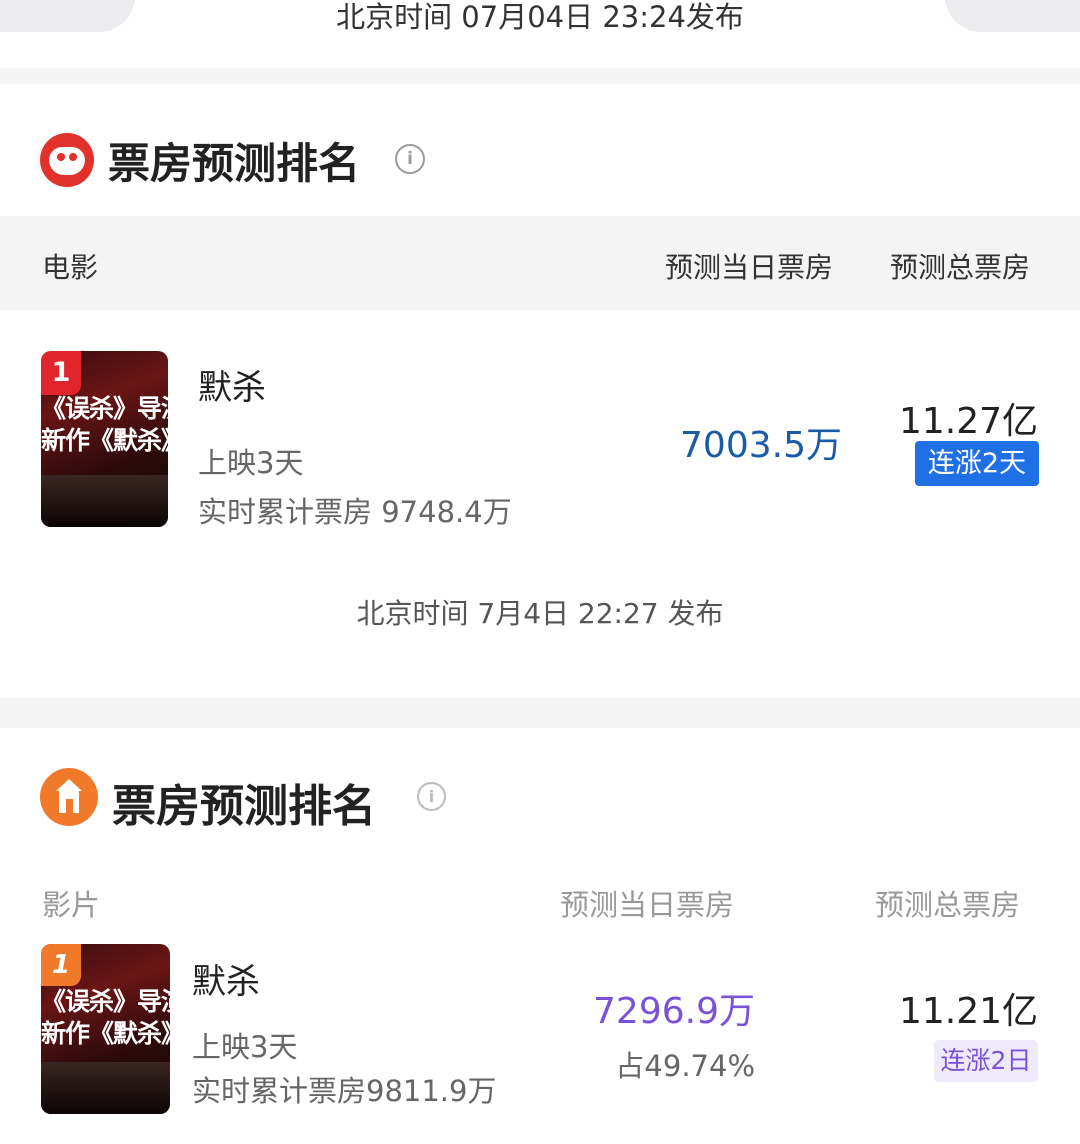  Describe the element at coordinates (71, 905) in the screenshot. I see `header-movie: 影片` at that location.